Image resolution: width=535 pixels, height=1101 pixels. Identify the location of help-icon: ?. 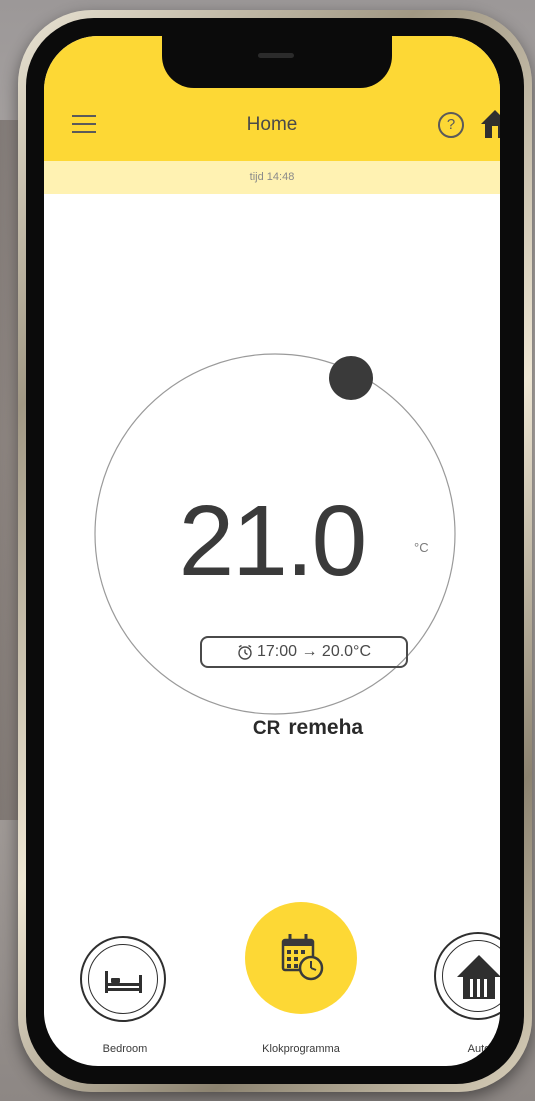
(451, 125).